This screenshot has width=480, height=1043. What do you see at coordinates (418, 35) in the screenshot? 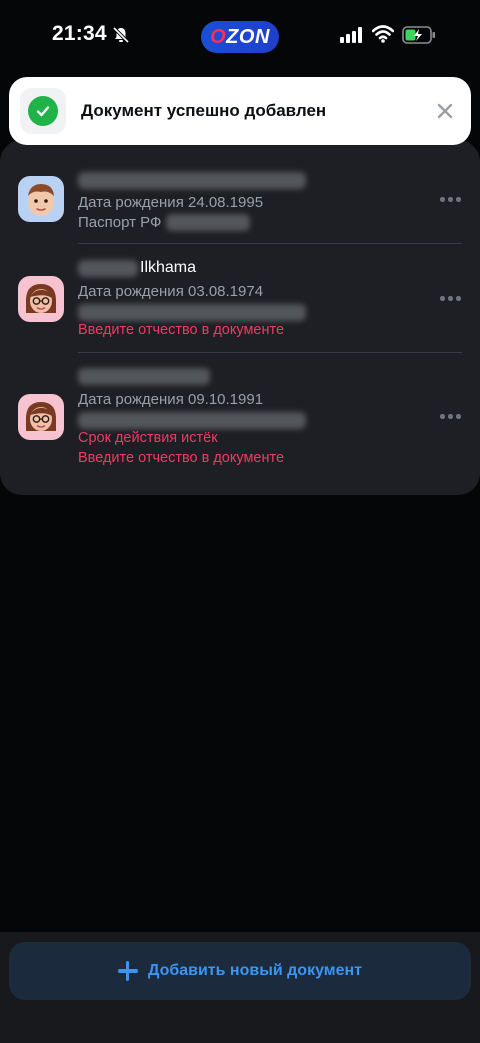
I see `battery-charging-icon` at bounding box center [418, 35].